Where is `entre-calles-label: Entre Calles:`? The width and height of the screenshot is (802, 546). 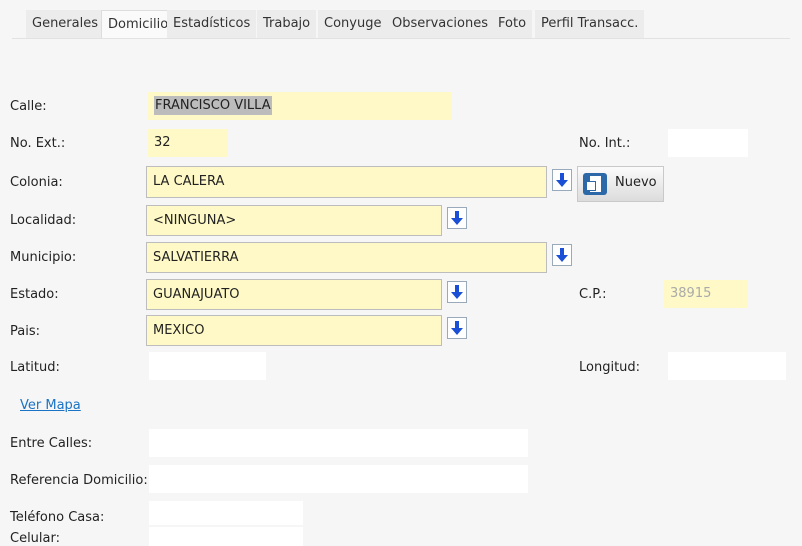 entre-calles-label: Entre Calles: is located at coordinates (51, 443).